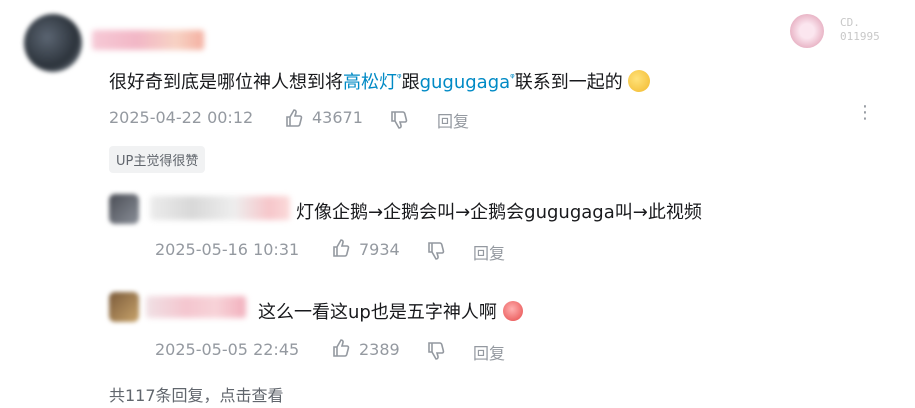 Image resolution: width=915 pixels, height=408 pixels. What do you see at coordinates (157, 159) in the screenshot?
I see `up-liked-badge: UP主觉得很赞` at bounding box center [157, 159].